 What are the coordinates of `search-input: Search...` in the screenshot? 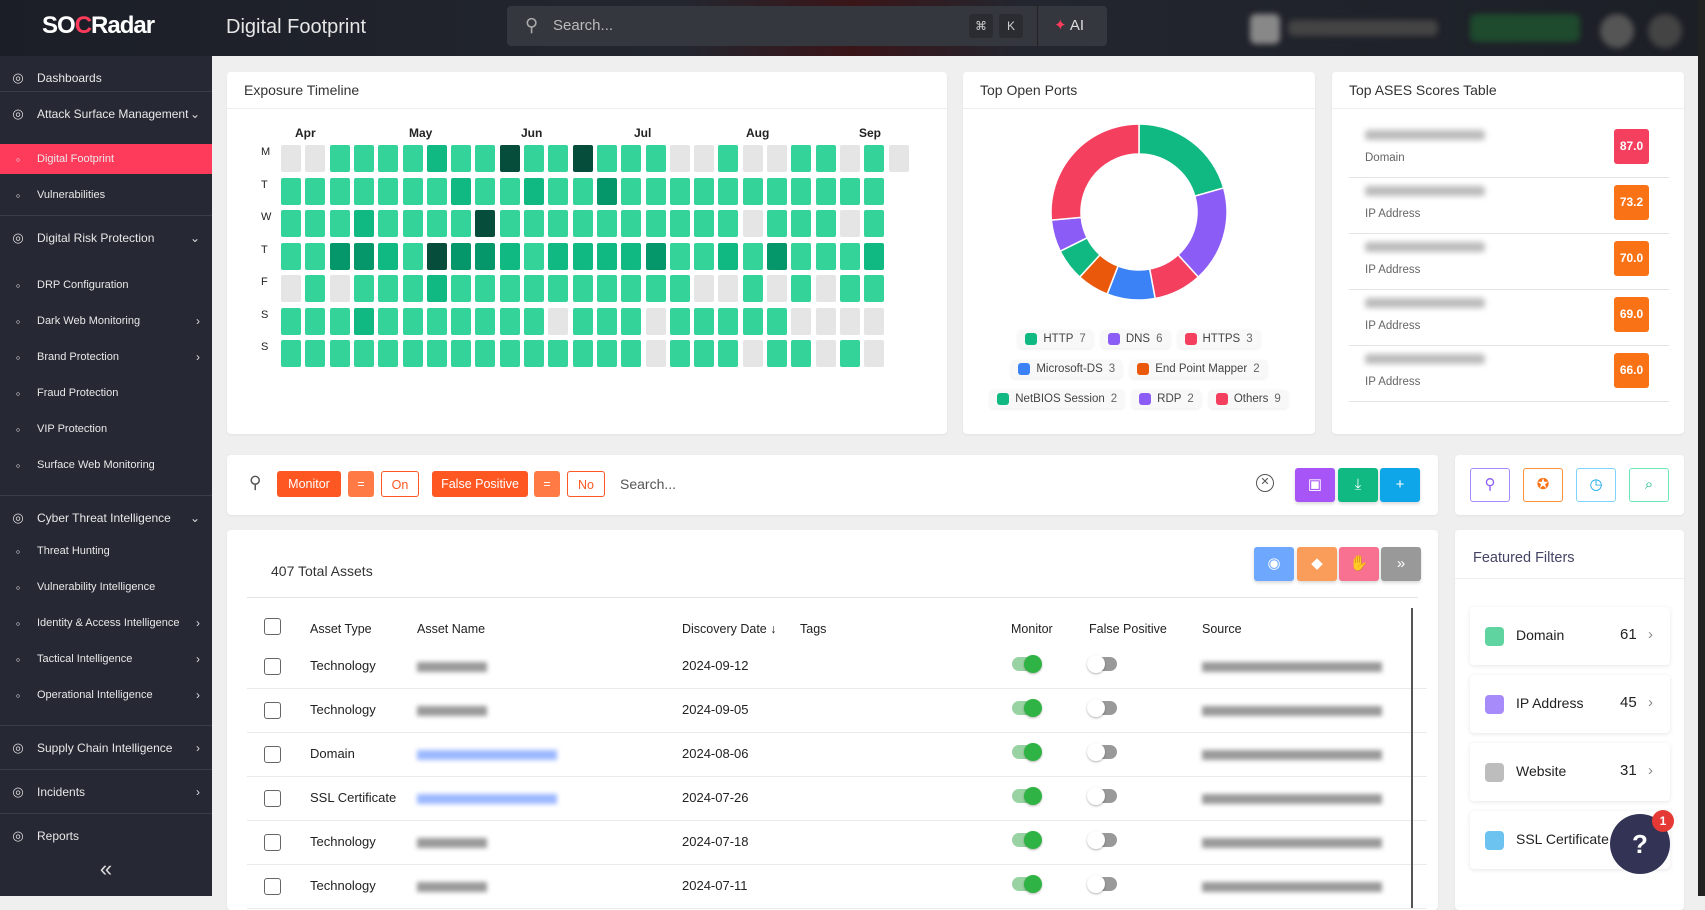 It's located at (583, 25).